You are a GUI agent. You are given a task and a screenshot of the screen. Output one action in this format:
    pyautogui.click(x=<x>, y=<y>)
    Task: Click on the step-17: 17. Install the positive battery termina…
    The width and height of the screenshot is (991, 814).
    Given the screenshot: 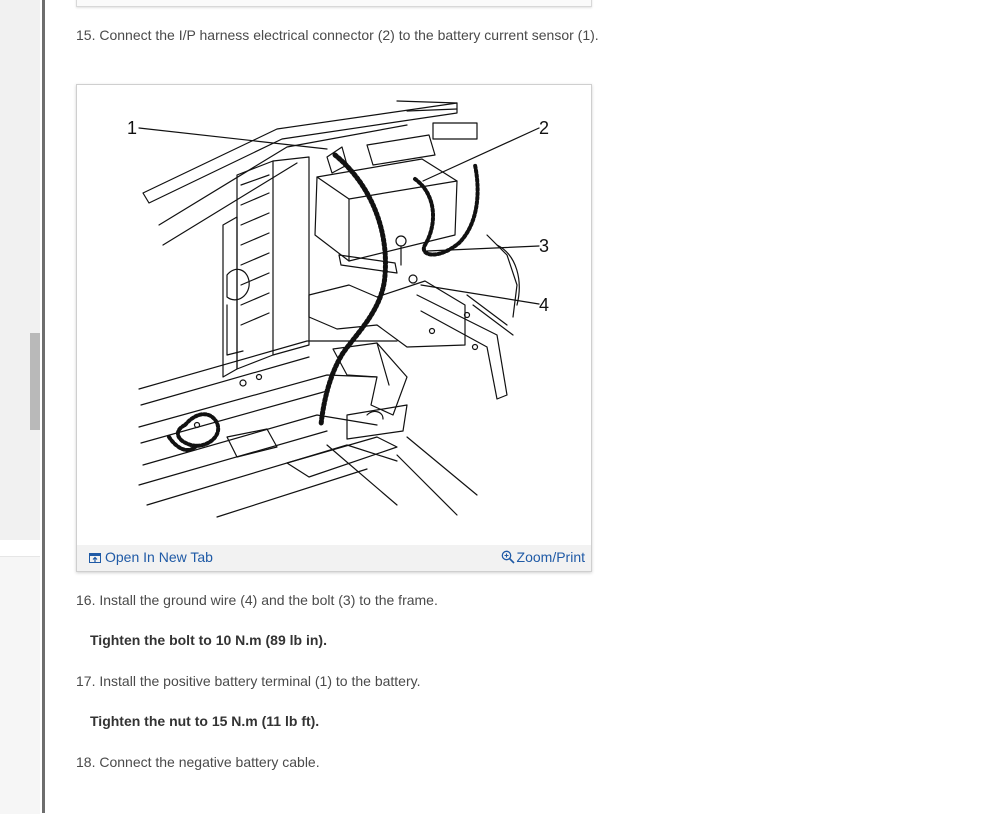 What is the action you would take?
    pyautogui.click(x=248, y=681)
    